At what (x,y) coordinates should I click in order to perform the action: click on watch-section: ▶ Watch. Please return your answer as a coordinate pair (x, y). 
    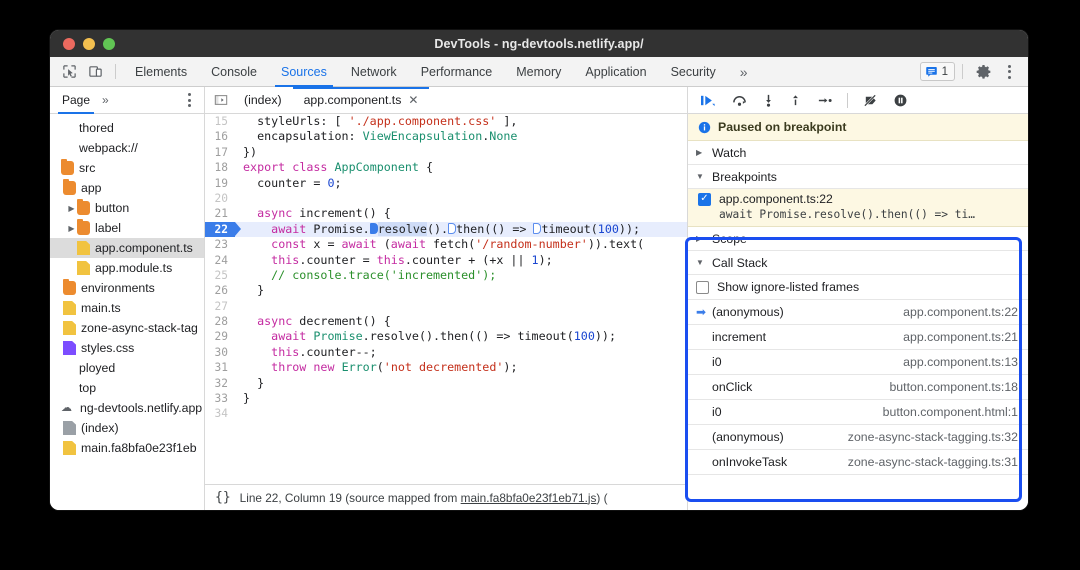
    Looking at the image, I should click on (858, 153).